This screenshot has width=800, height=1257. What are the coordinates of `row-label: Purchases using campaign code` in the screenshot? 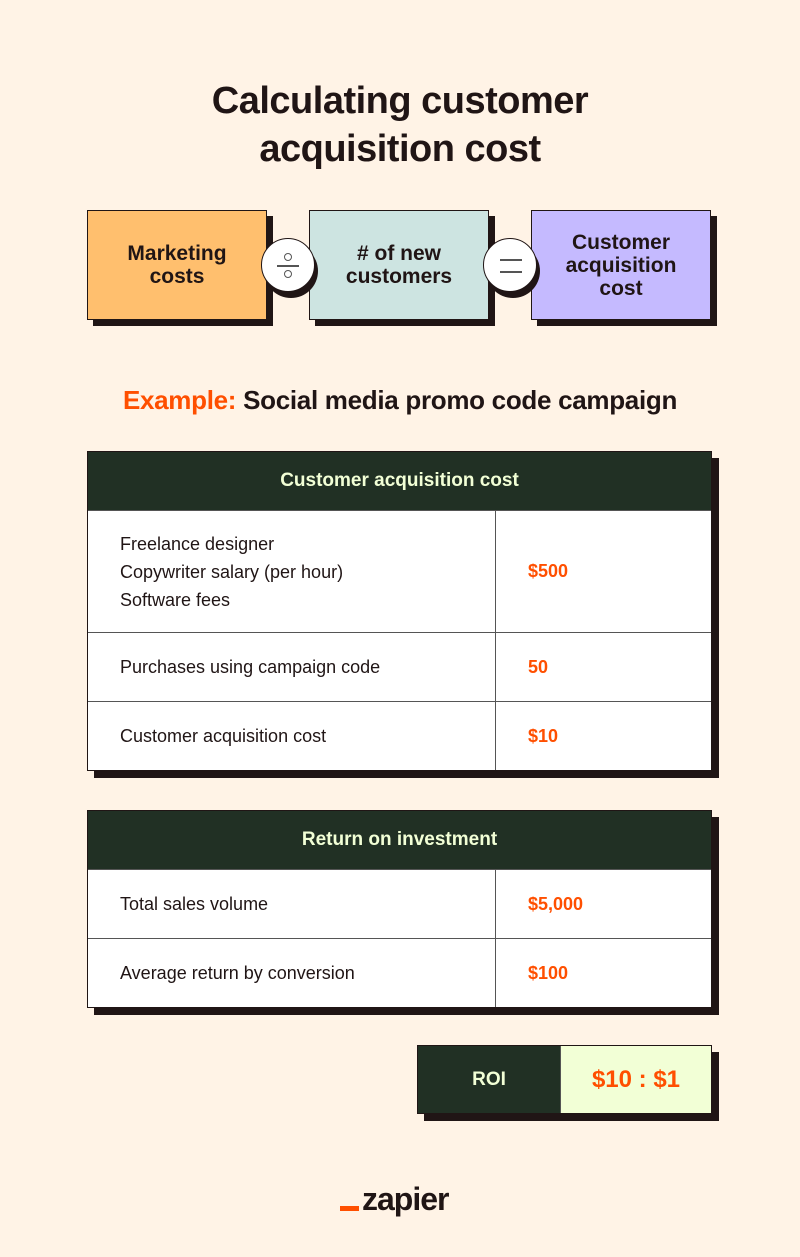 It's located at (292, 667).